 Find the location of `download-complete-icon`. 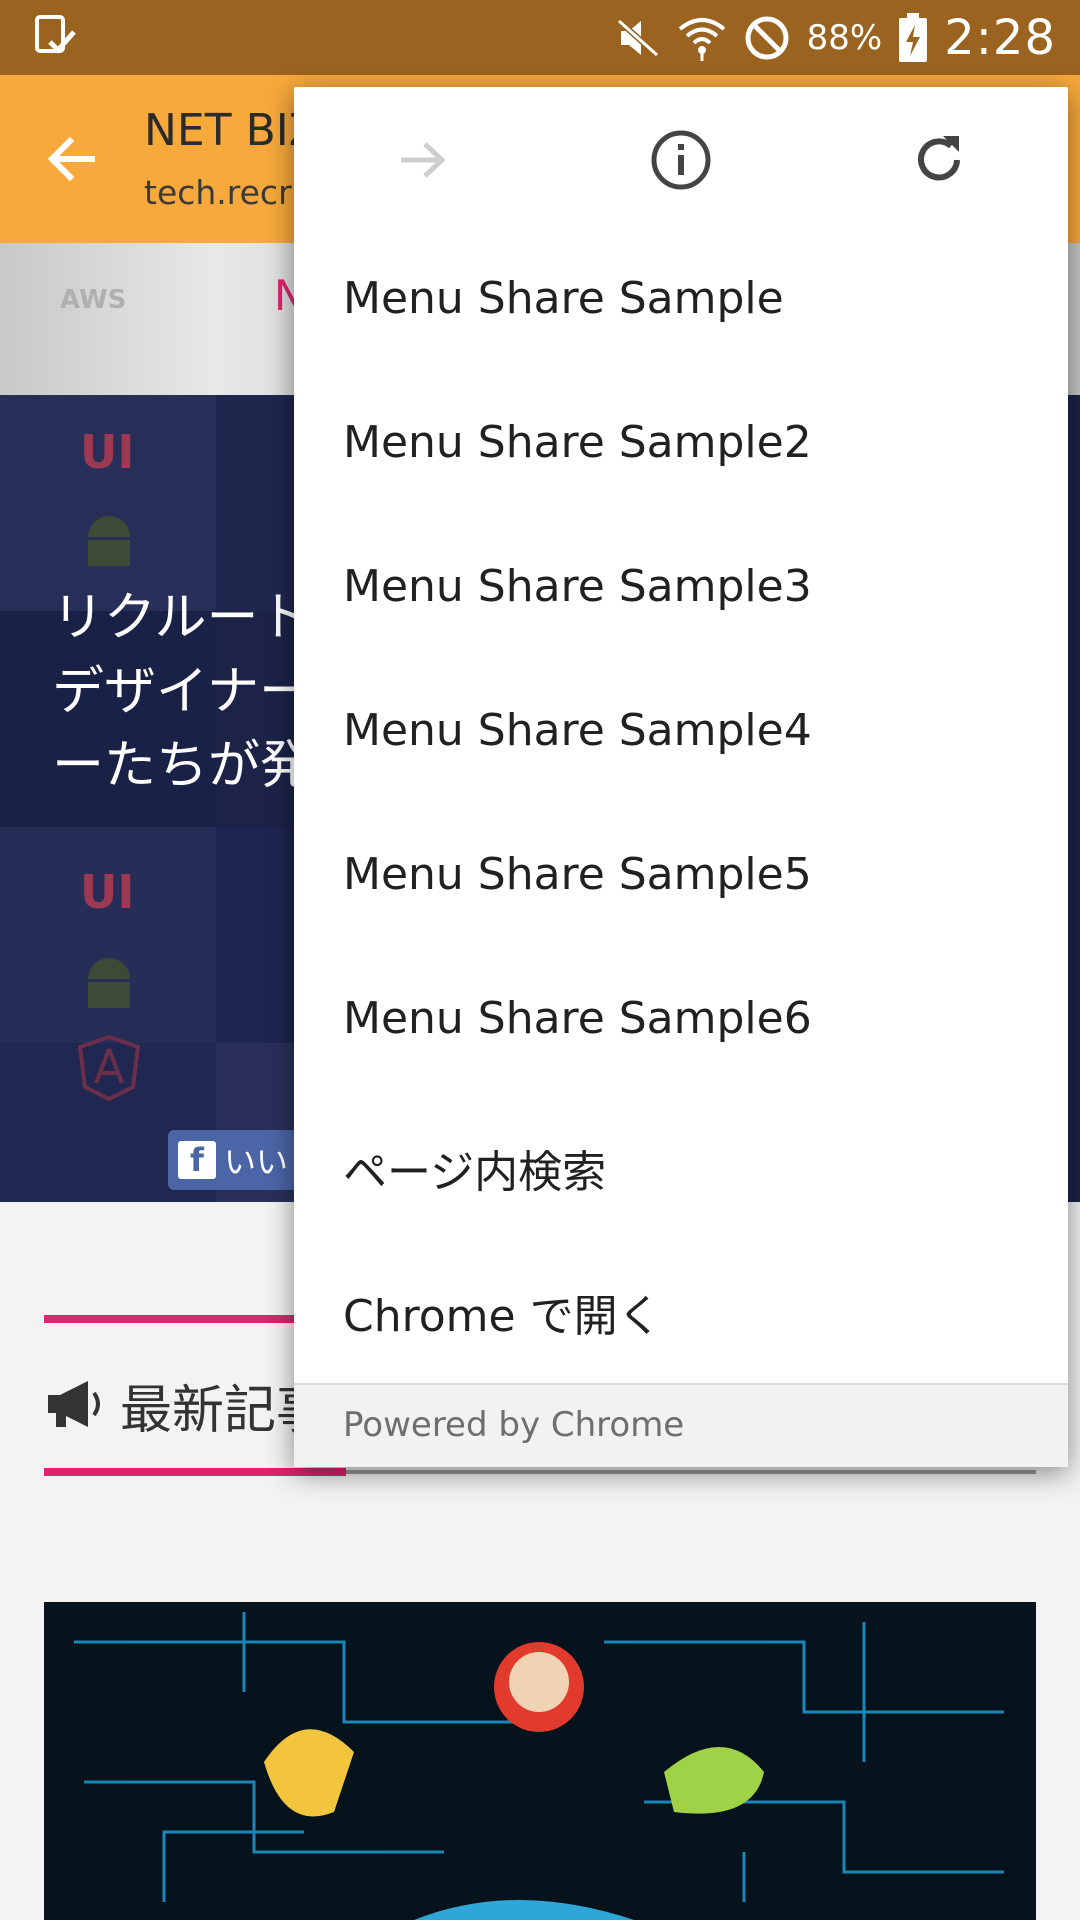

download-complete-icon is located at coordinates (56, 37).